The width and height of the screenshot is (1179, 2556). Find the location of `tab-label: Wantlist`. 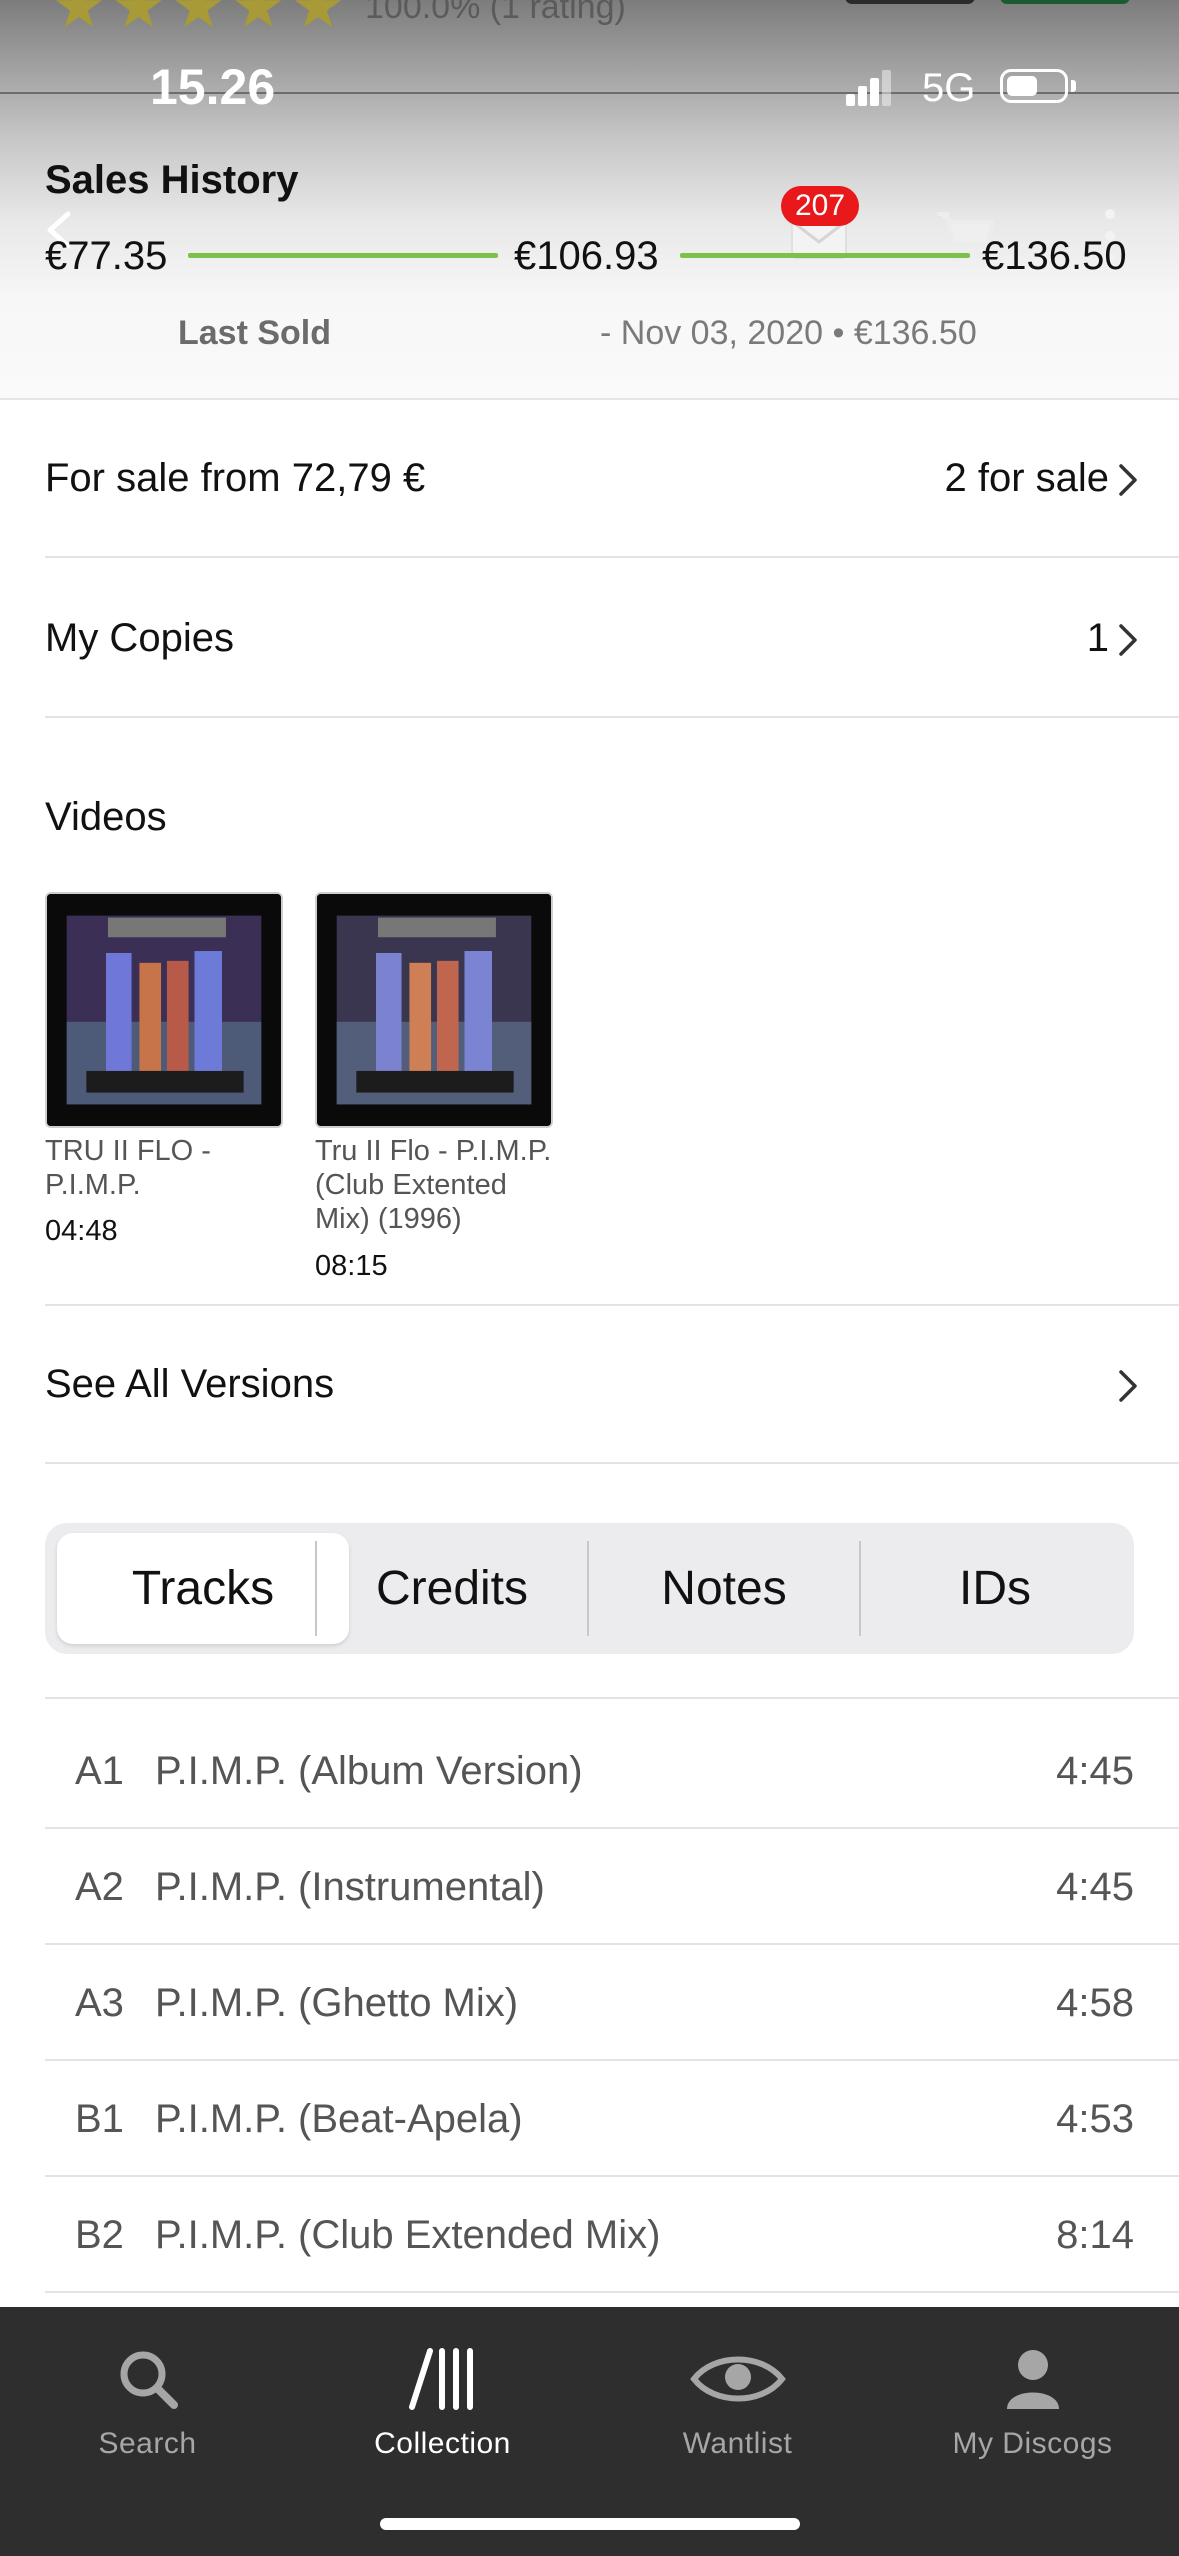

tab-label: Wantlist is located at coordinates (737, 2443).